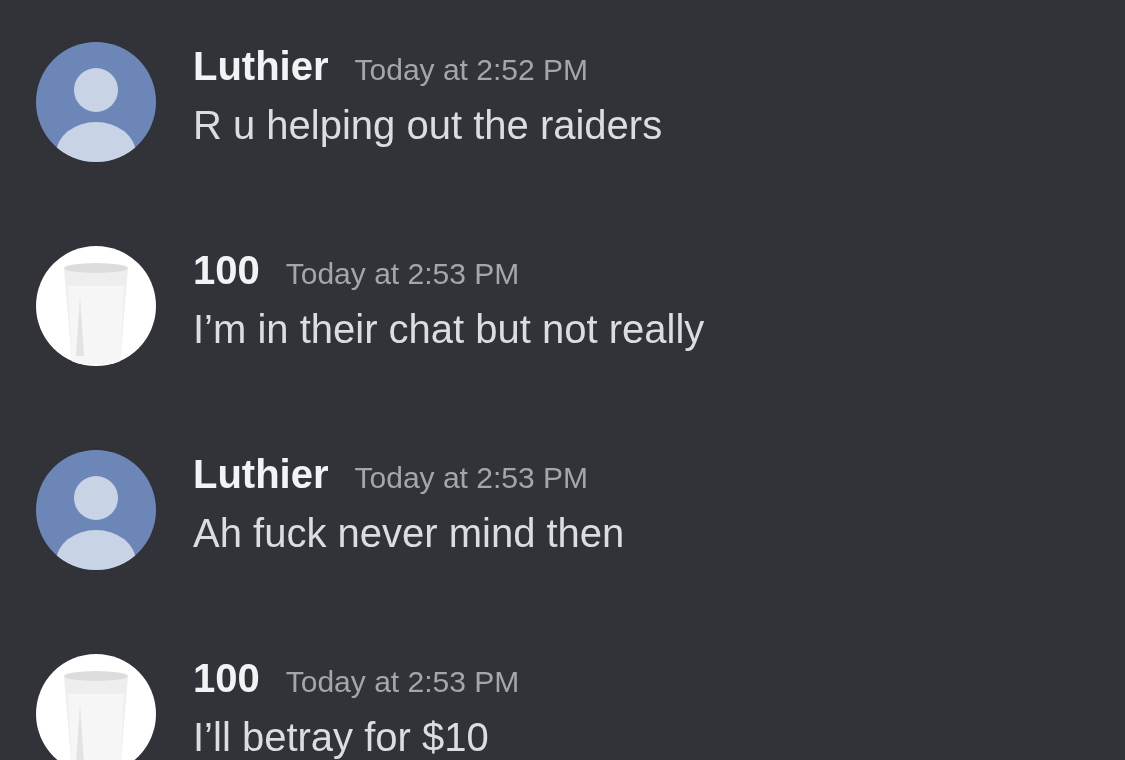 The height and width of the screenshot is (760, 1125). What do you see at coordinates (471, 70) in the screenshot?
I see `timestamp: Today at 2:52 PM` at bounding box center [471, 70].